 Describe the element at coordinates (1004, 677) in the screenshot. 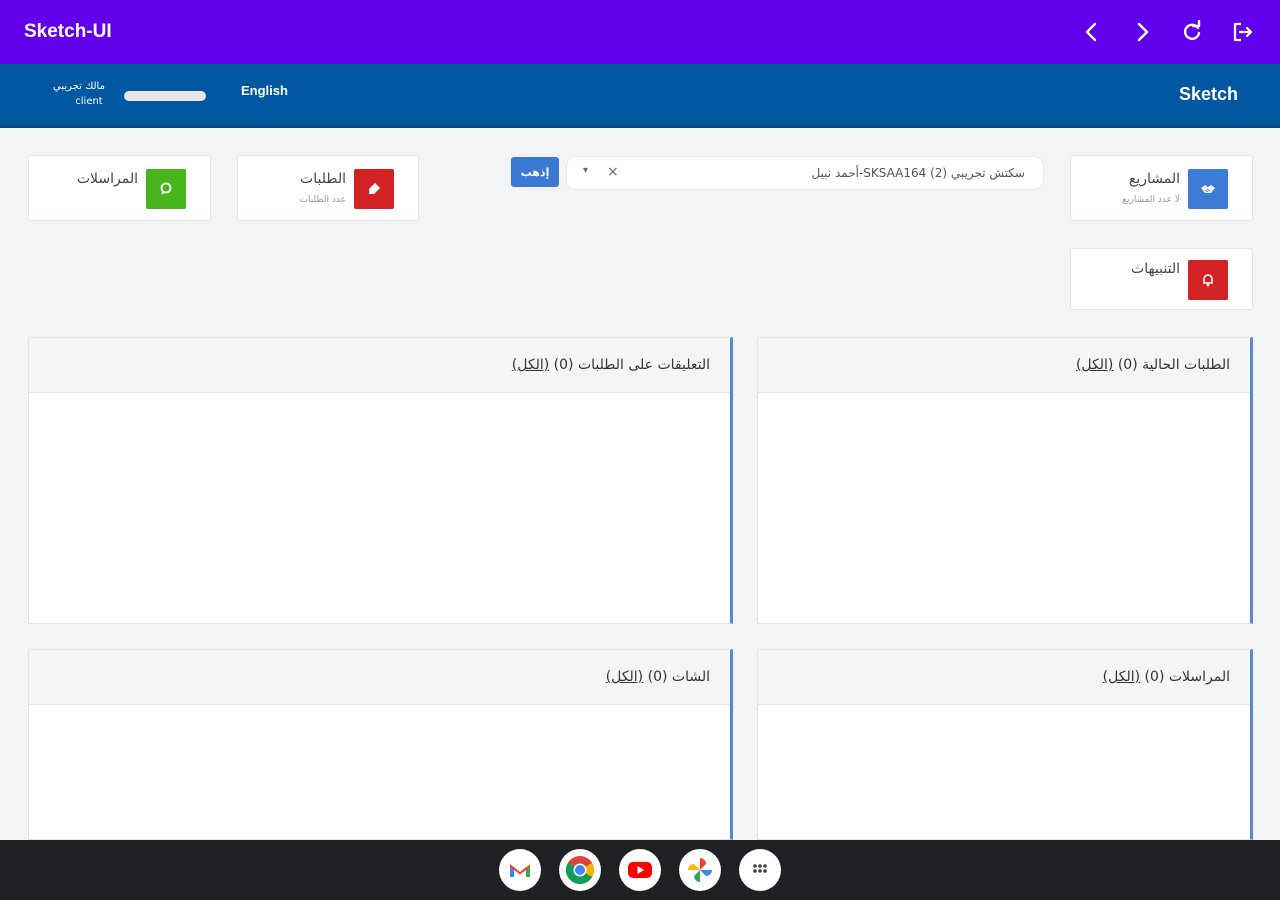

I see `correspondence-header: المراسلات (0) (الكل)` at that location.